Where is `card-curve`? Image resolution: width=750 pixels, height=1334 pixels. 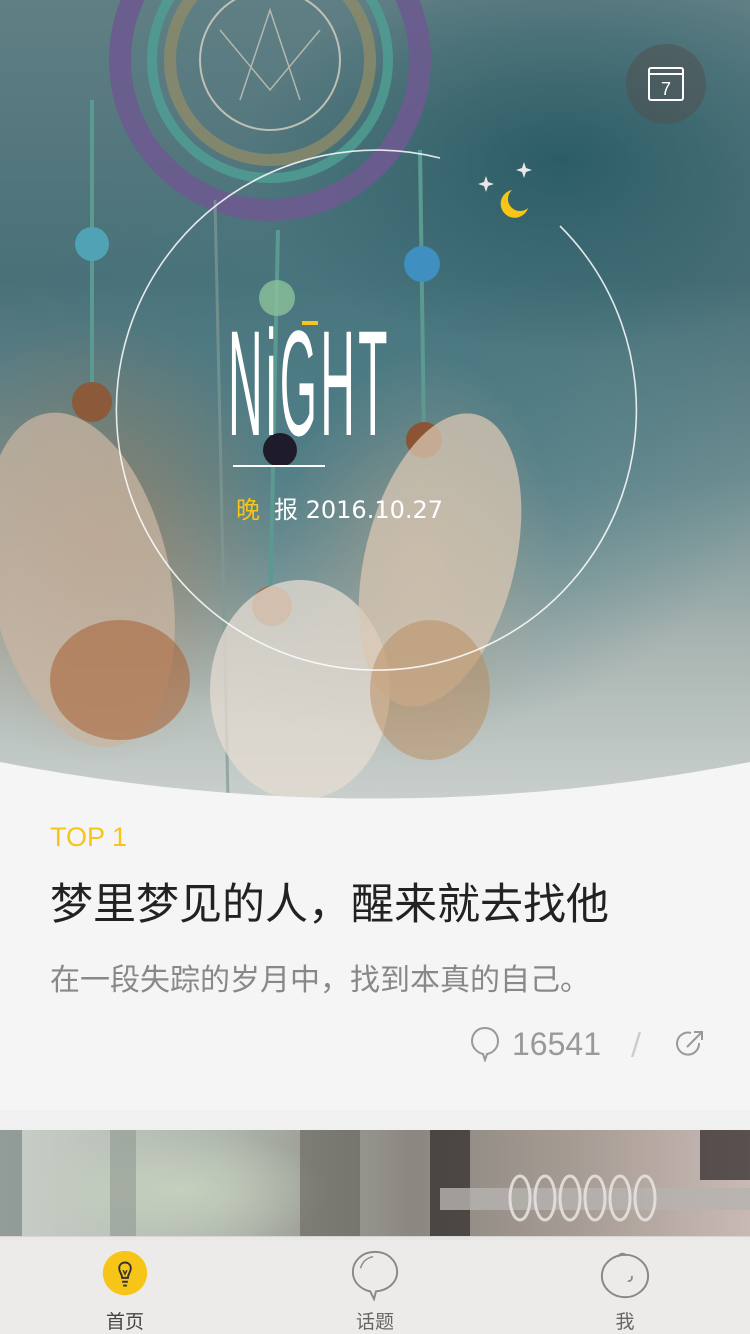
card-curve is located at coordinates (375, 786).